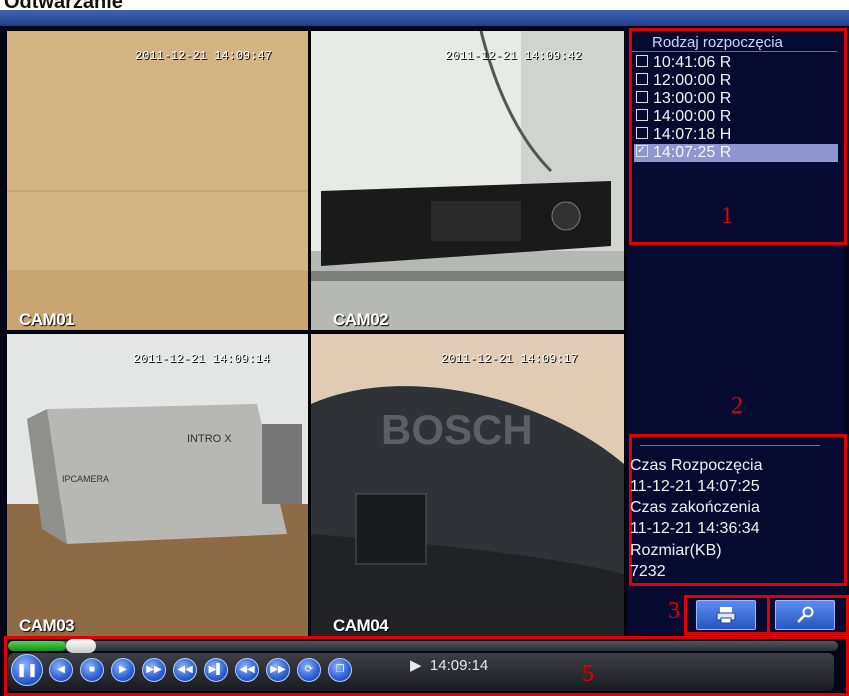 This screenshot has height=696, width=849. Describe the element at coordinates (209, 439) in the screenshot. I see `svg-text: INTRO X` at that location.